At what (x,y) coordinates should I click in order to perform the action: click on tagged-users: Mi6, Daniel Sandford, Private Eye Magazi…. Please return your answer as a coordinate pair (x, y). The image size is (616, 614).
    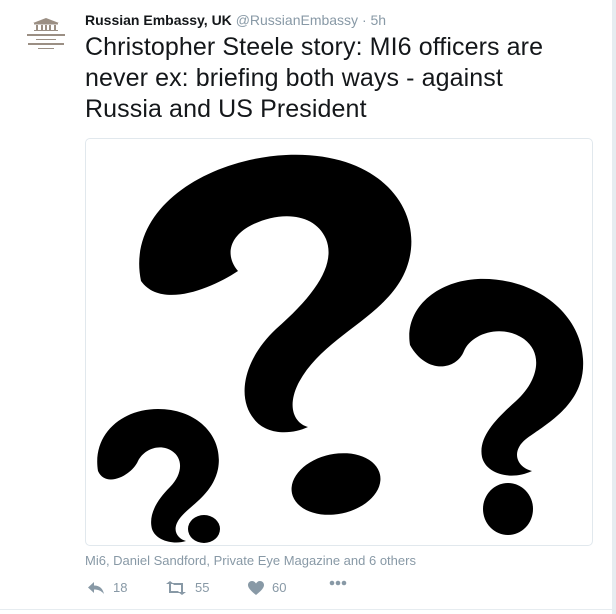
    Looking at the image, I should click on (250, 560).